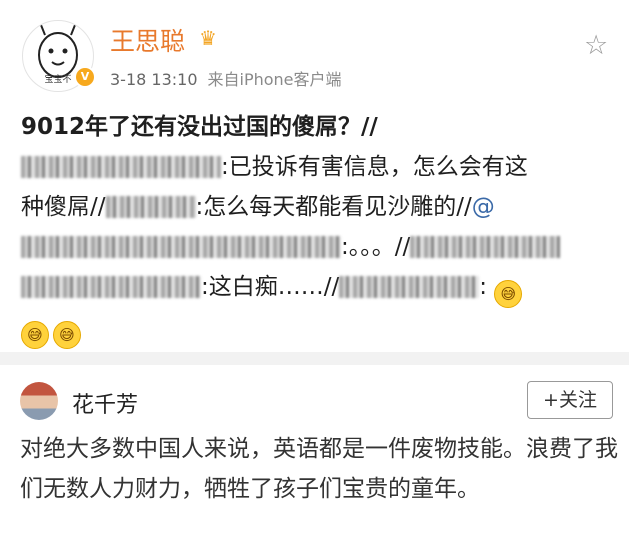  What do you see at coordinates (319, 328) in the screenshot?
I see `content-line-6: 😅 😅` at bounding box center [319, 328].